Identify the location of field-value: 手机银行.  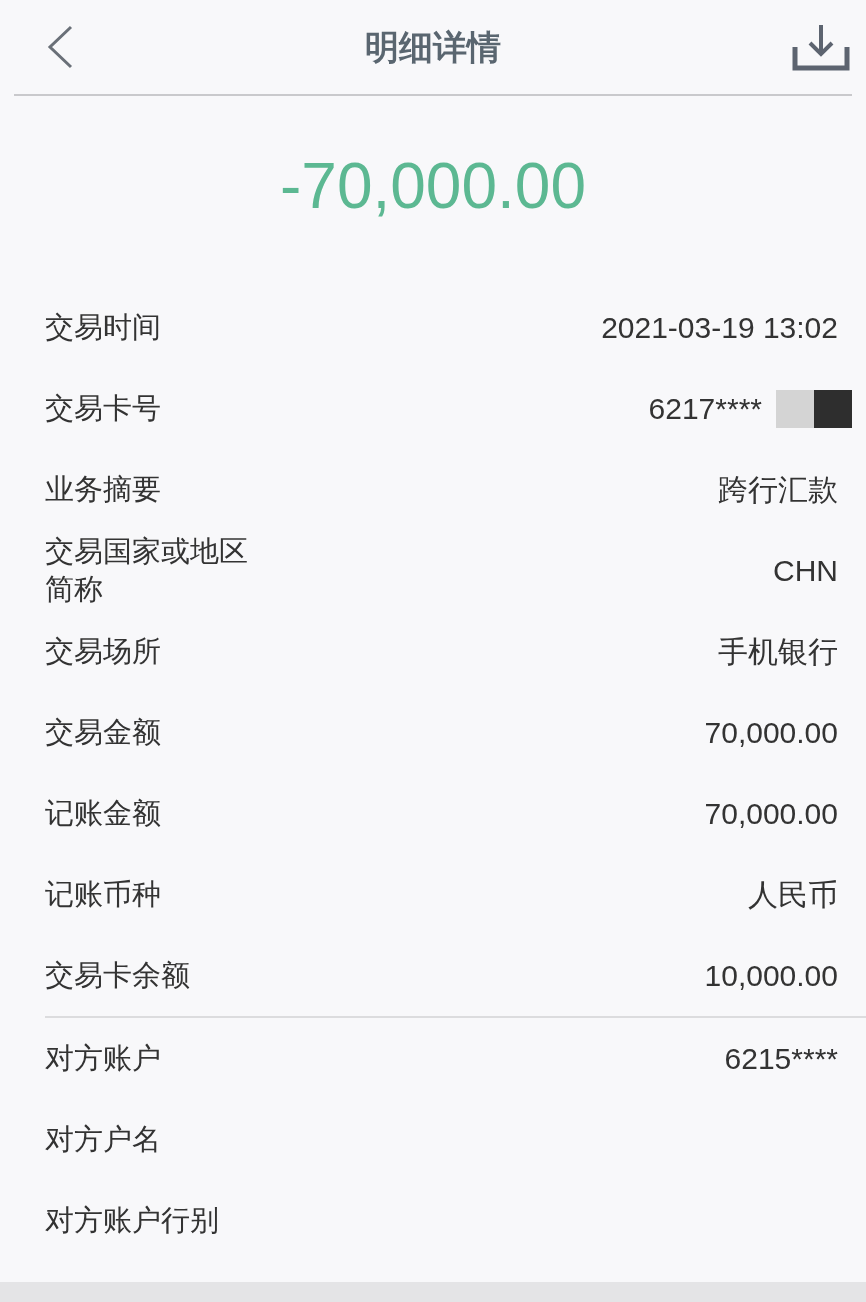
(778, 652).